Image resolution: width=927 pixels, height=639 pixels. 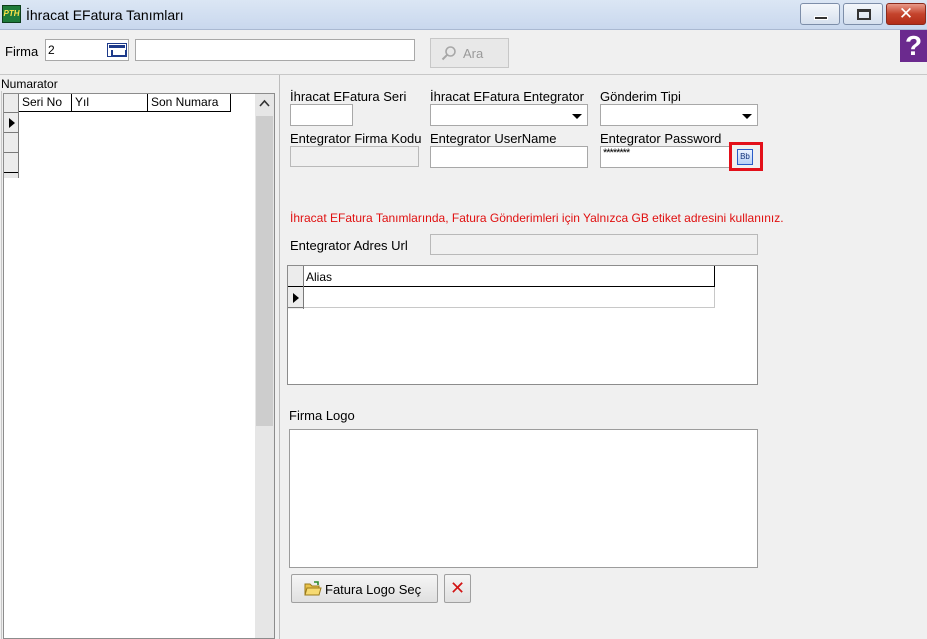 I want to click on column-header-son-numara: Son Numara, so click(x=189, y=102).